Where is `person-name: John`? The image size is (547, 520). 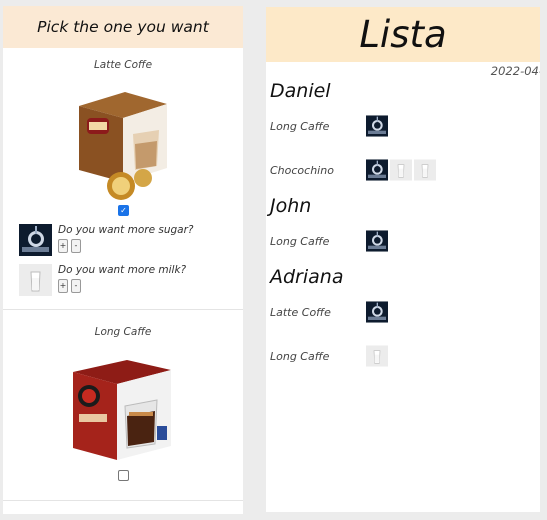
person-name: John is located at coordinates (291, 206).